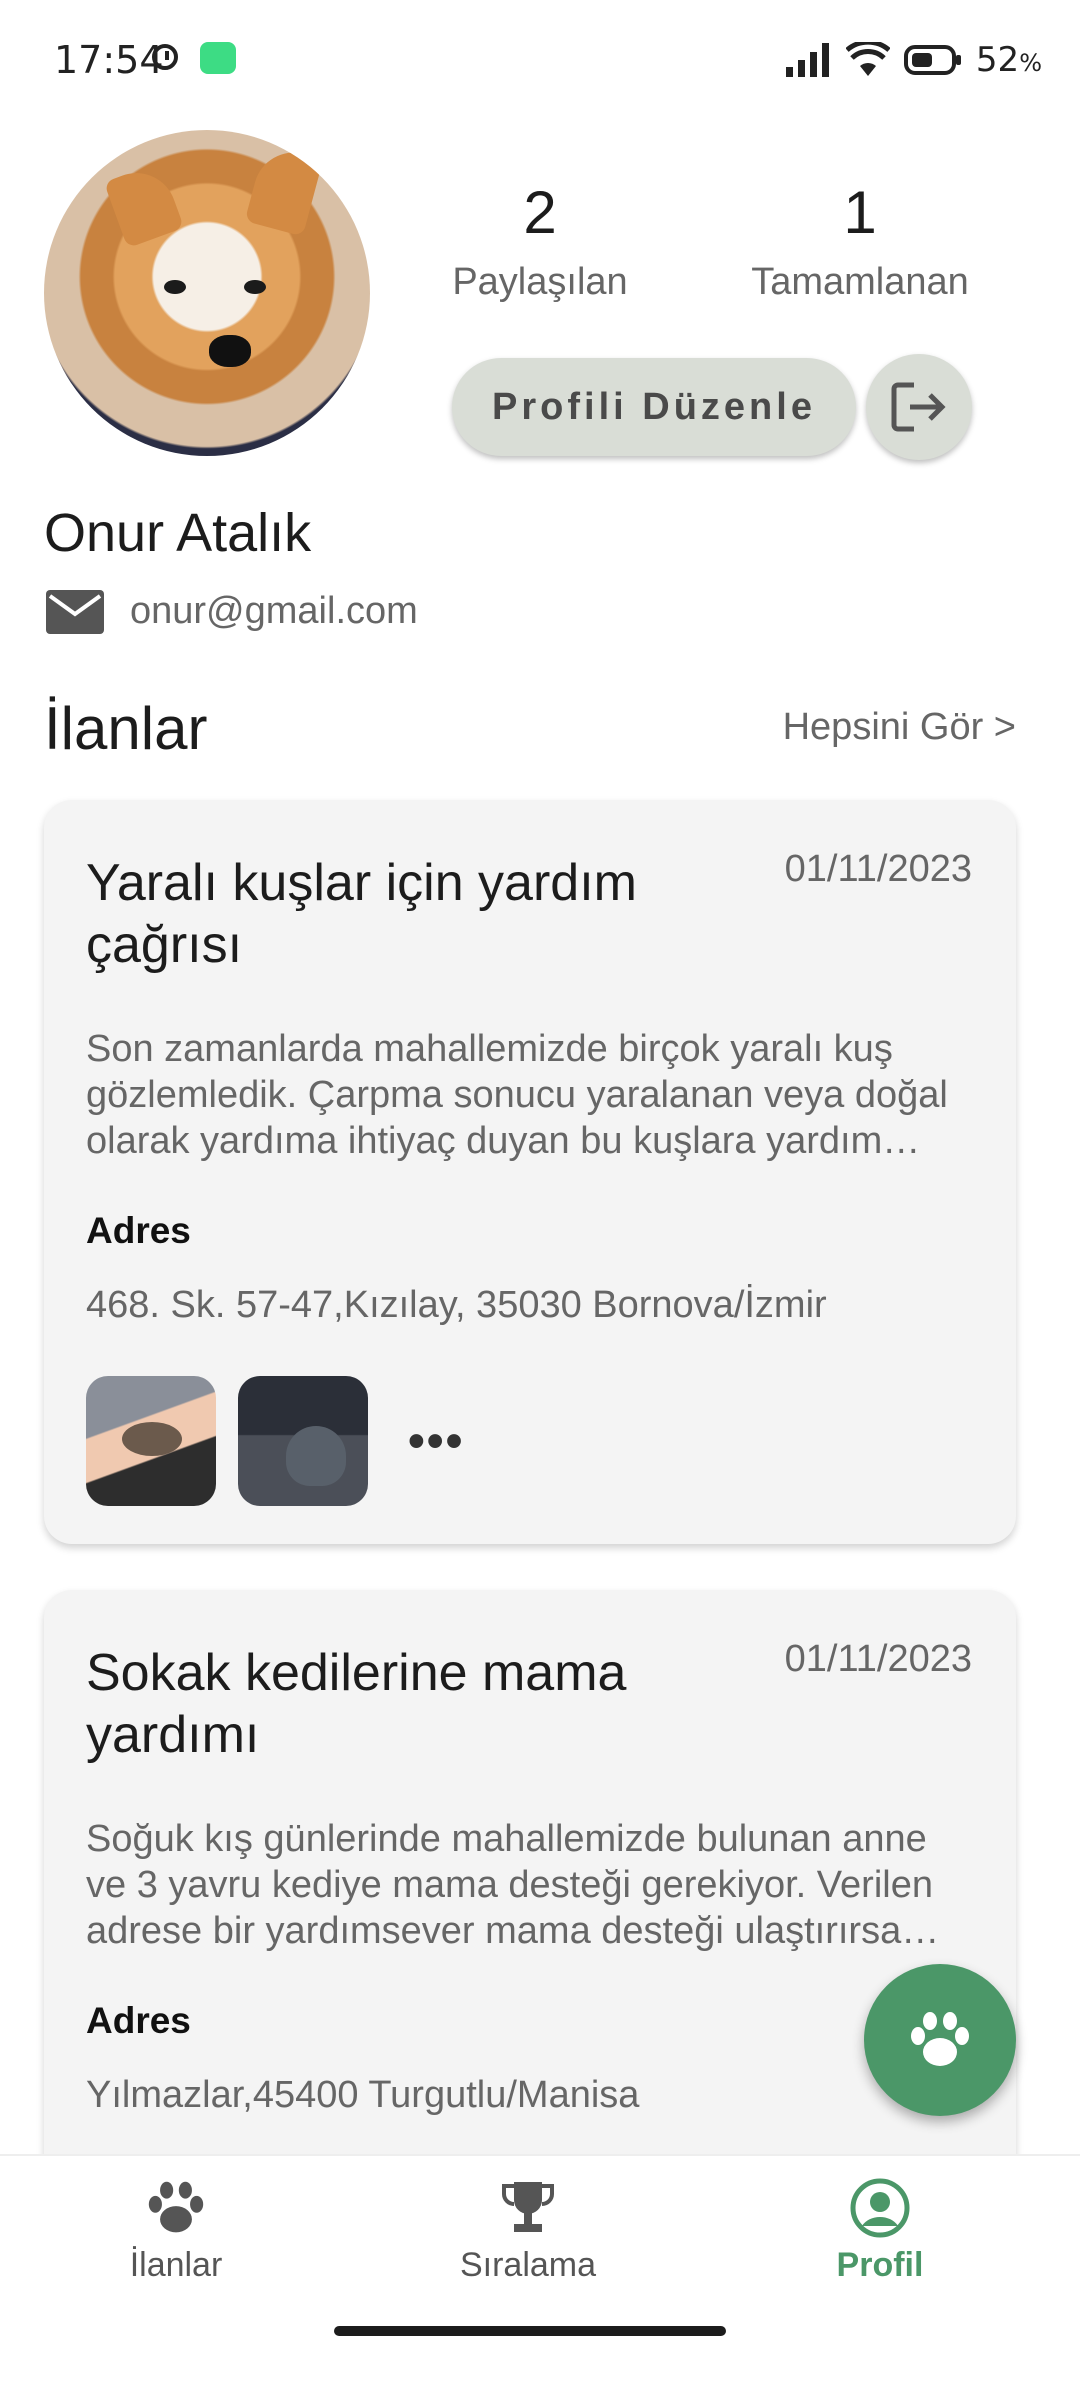 Image resolution: width=1080 pixels, height=2402 pixels. What do you see at coordinates (1030, 63) in the screenshot?
I see `battery-unit: %` at bounding box center [1030, 63].